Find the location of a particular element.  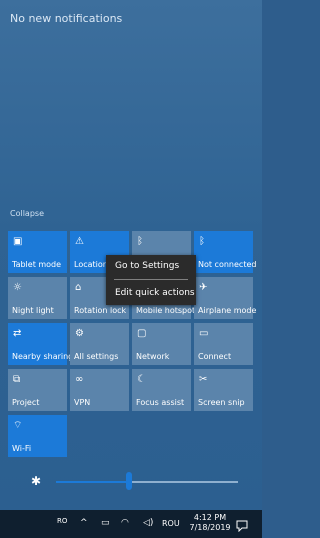

wifi-tray-icon: ◠ is located at coordinates (125, 523).